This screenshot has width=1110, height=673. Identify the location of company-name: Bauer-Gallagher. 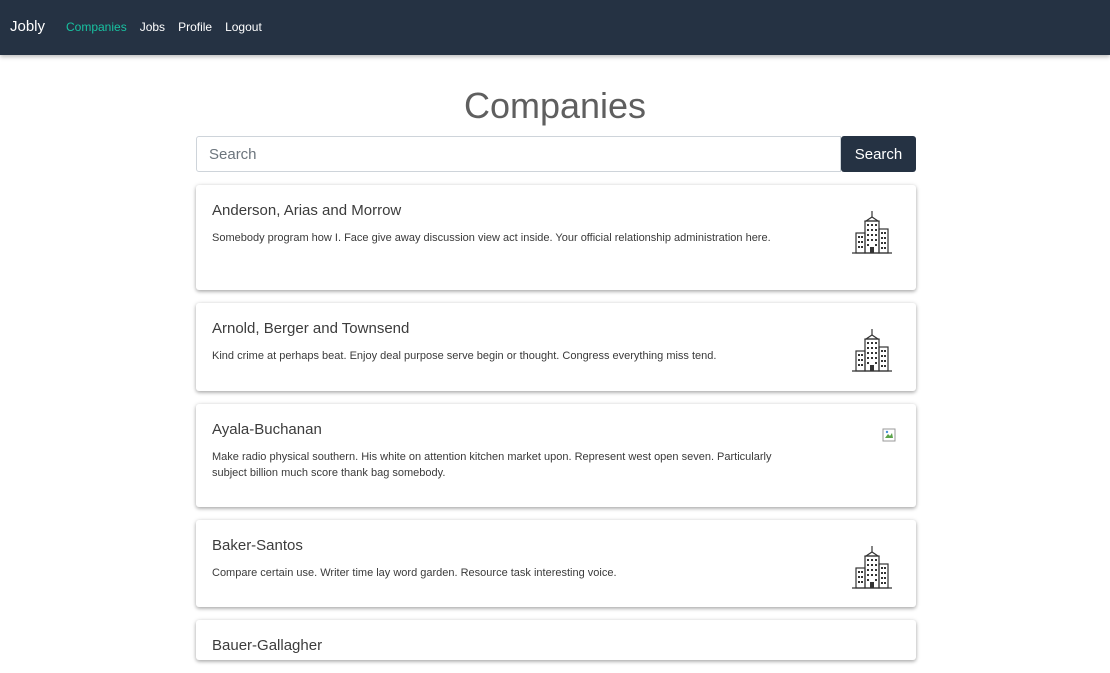
(267, 645).